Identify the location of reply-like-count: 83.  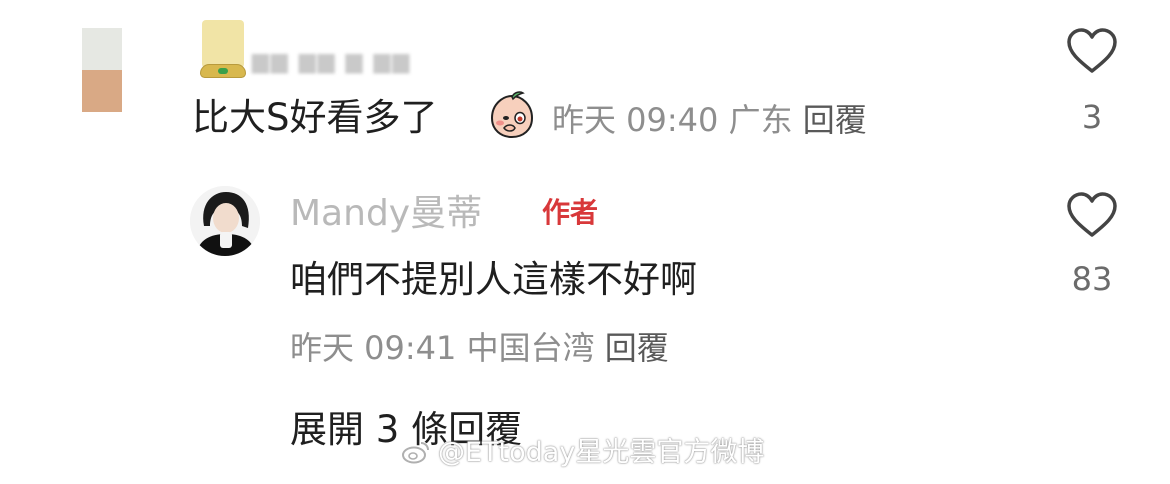
(1092, 279).